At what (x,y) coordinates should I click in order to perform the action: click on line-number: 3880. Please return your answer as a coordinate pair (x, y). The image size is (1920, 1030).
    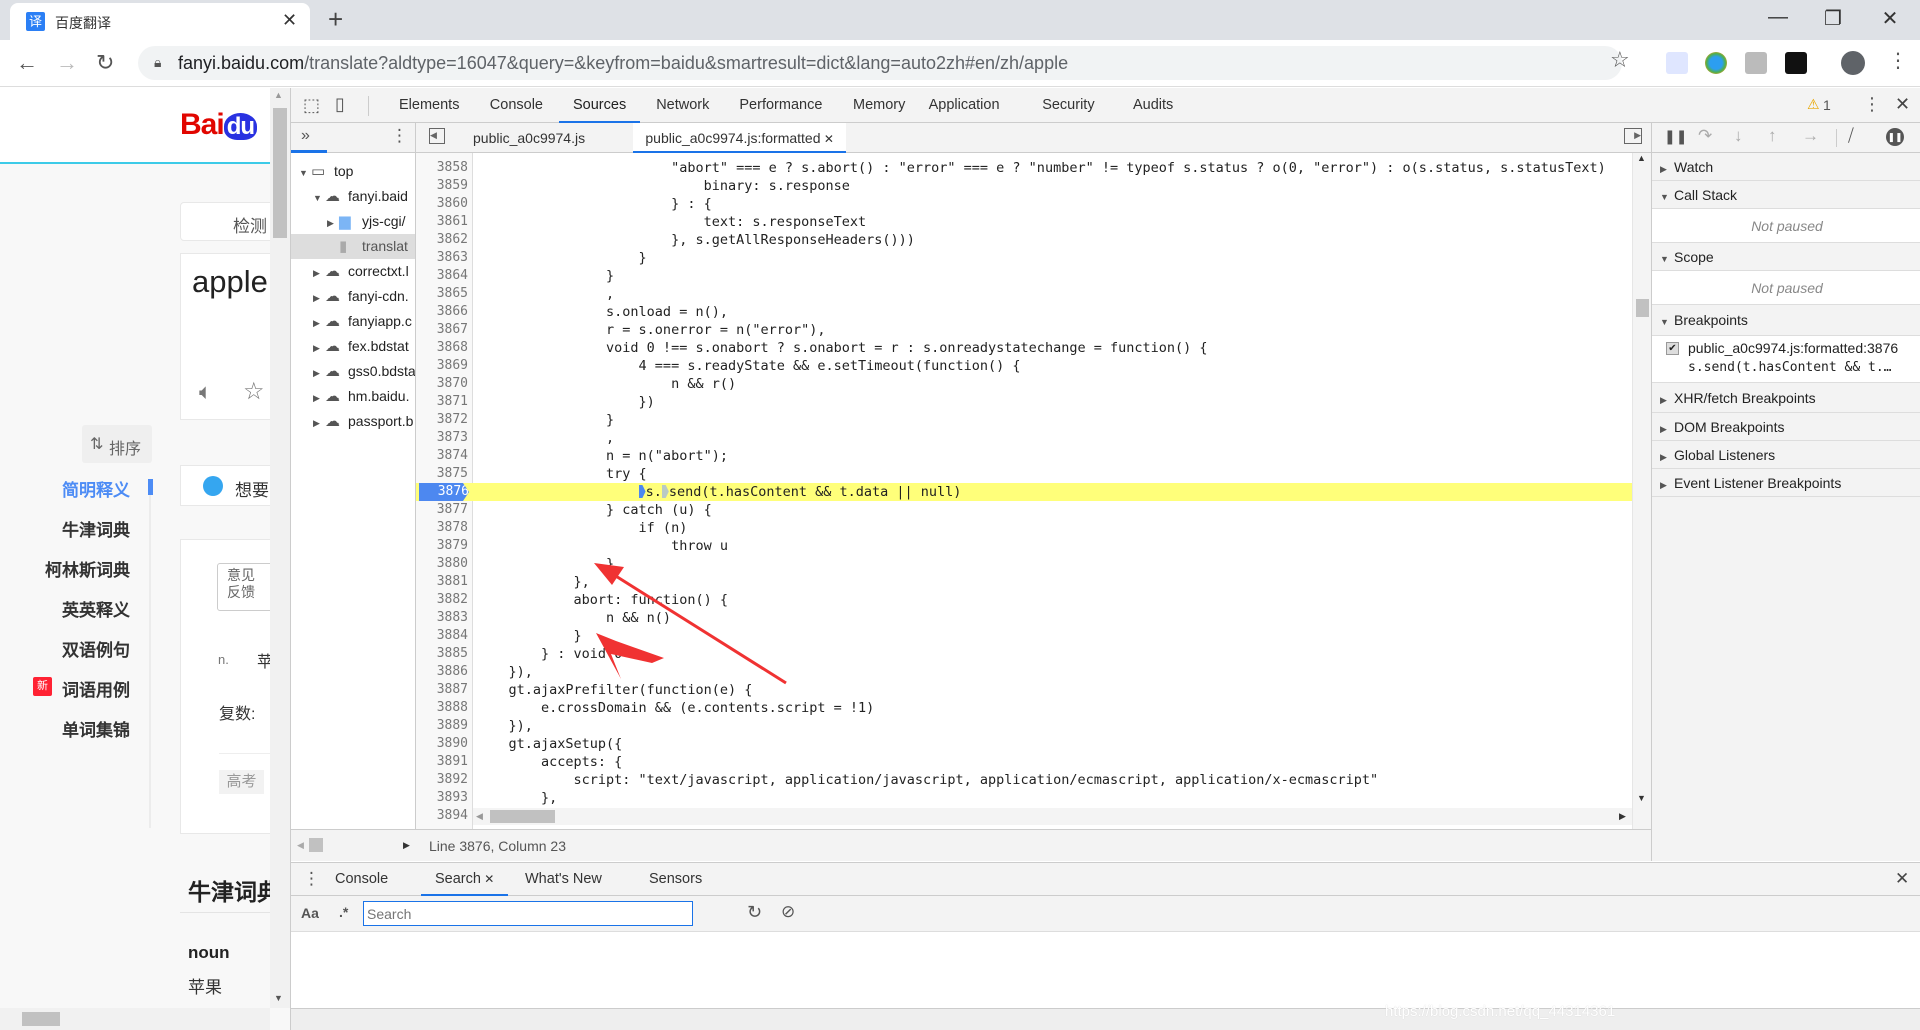
    Looking at the image, I should click on (442, 564).